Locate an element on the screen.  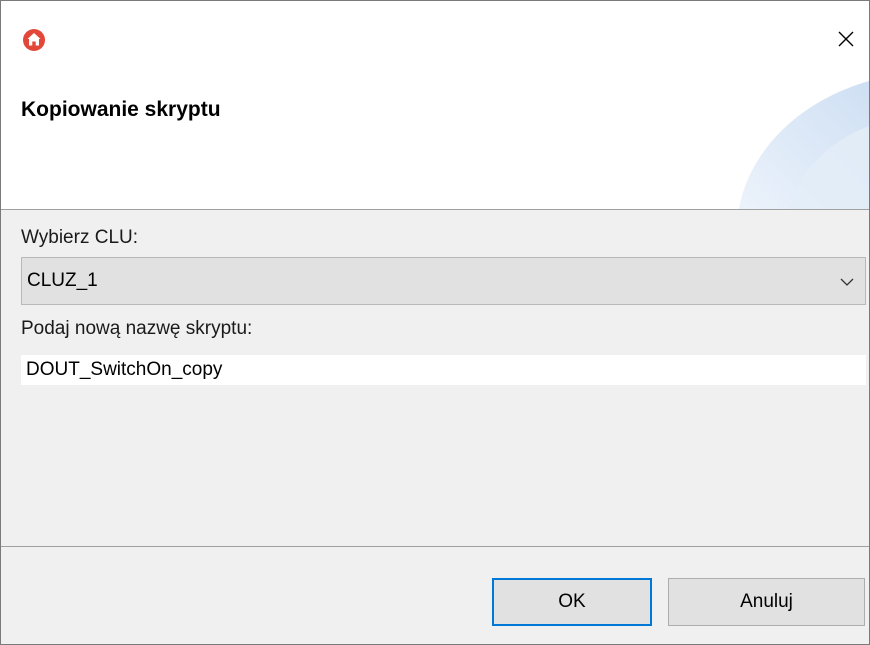
close-icon is located at coordinates (846, 41).